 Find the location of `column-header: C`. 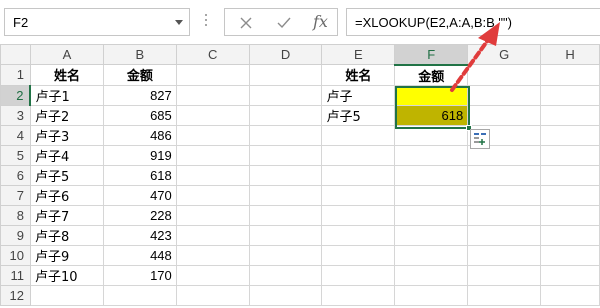

column-header: C is located at coordinates (212, 54).